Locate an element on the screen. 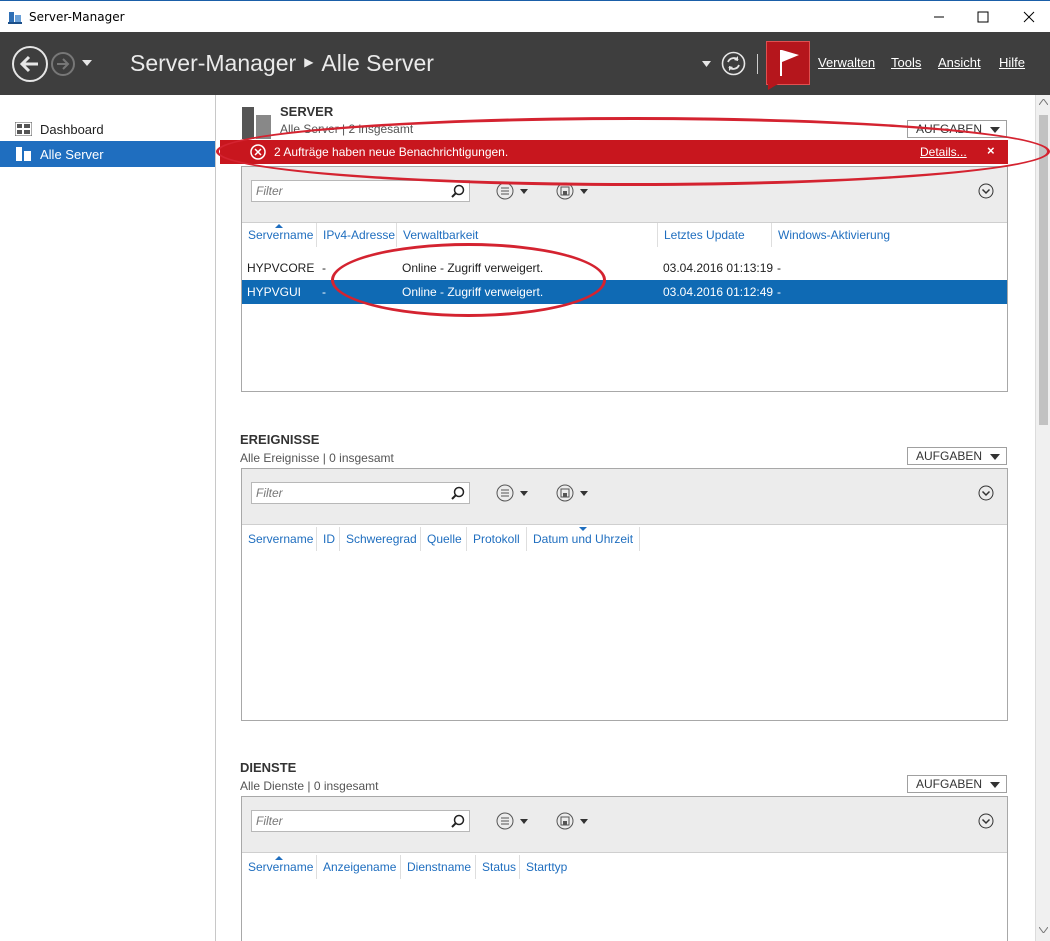 Image resolution: width=1050 pixels, height=941 pixels. column-schweregrad: Schweregrad is located at coordinates (380, 539).